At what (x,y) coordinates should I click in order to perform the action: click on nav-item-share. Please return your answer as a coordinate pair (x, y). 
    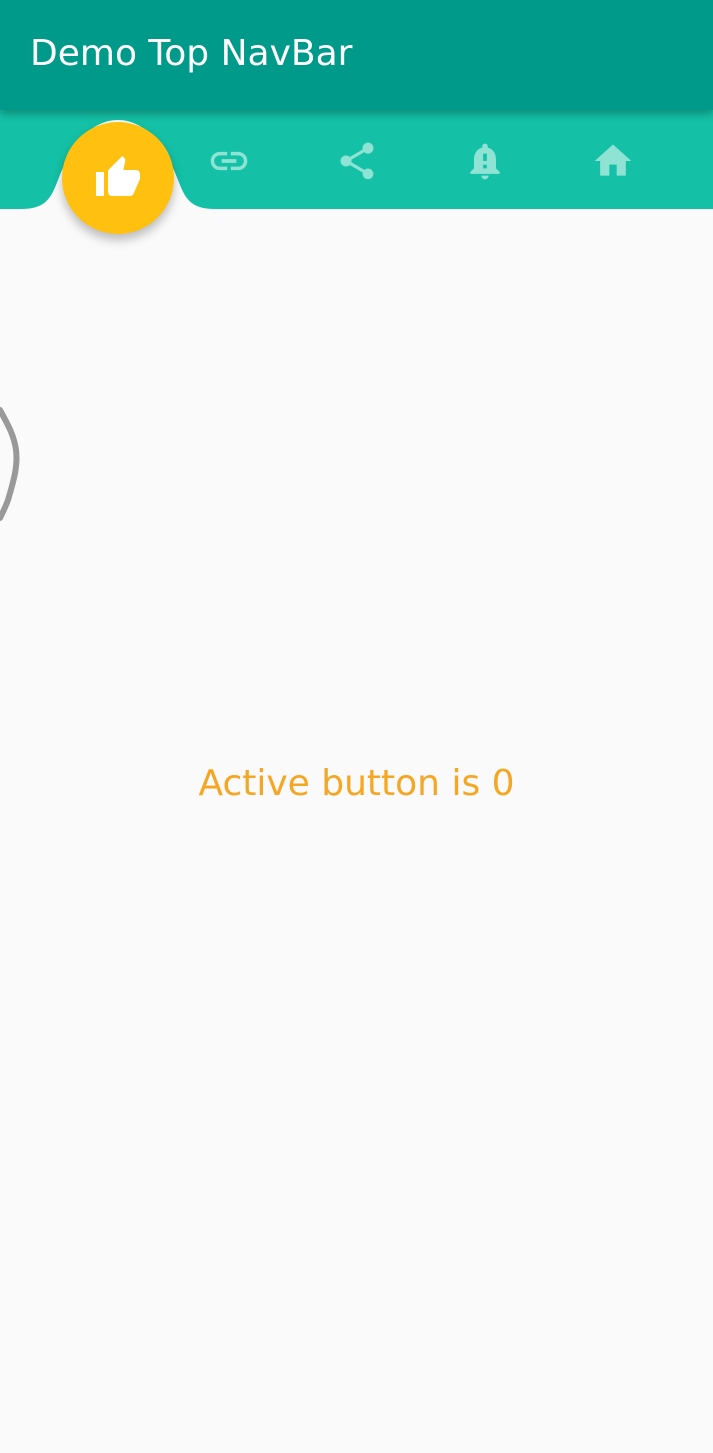
    Looking at the image, I should click on (357, 161).